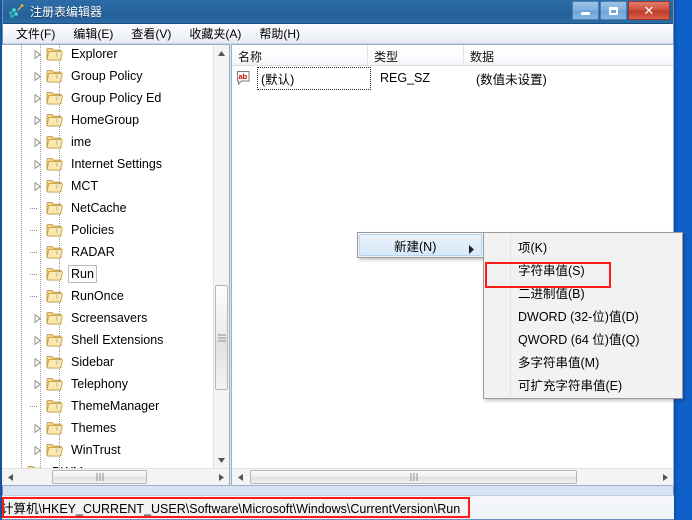 The width and height of the screenshot is (692, 520). What do you see at coordinates (416, 55) in the screenshot?
I see `column-header-type: 类型` at bounding box center [416, 55].